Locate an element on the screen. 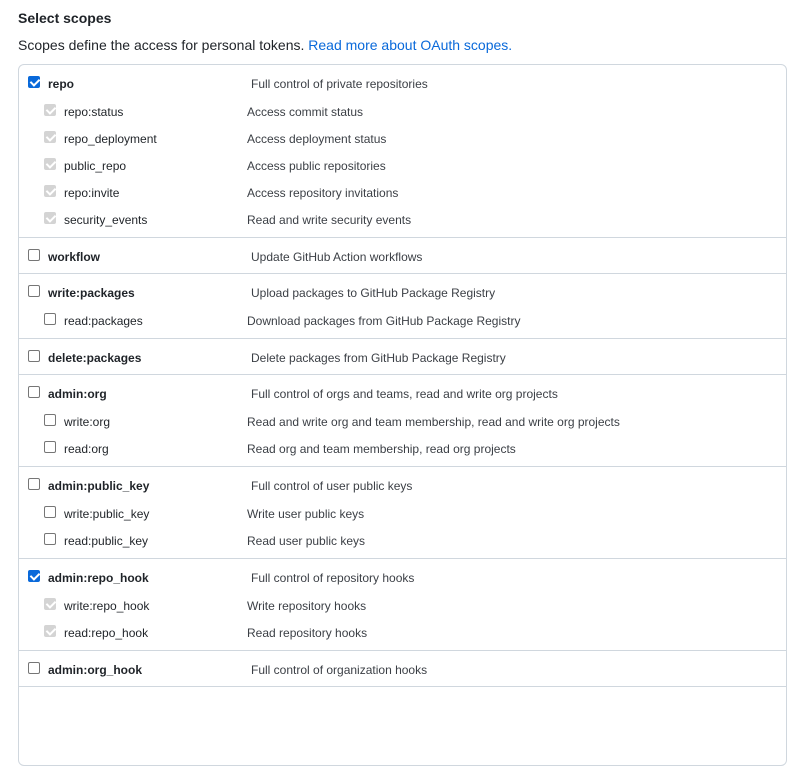  scope-description: Full control of user public keys is located at coordinates (332, 486).